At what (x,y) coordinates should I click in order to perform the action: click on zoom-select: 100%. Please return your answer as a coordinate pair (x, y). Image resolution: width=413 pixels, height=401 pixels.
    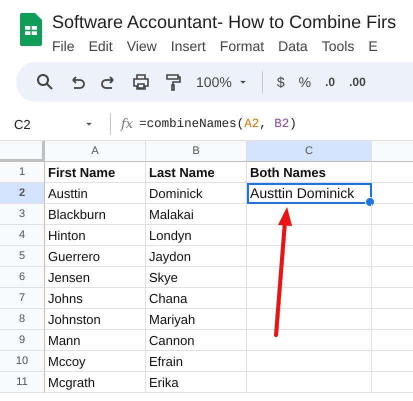
    Looking at the image, I should click on (214, 82).